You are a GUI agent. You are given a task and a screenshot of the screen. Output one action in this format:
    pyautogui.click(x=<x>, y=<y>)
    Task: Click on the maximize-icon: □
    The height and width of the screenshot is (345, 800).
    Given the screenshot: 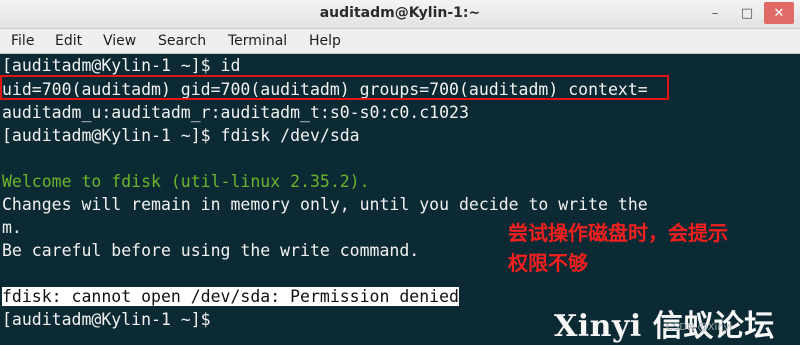 What is the action you would take?
    pyautogui.click(x=747, y=13)
    